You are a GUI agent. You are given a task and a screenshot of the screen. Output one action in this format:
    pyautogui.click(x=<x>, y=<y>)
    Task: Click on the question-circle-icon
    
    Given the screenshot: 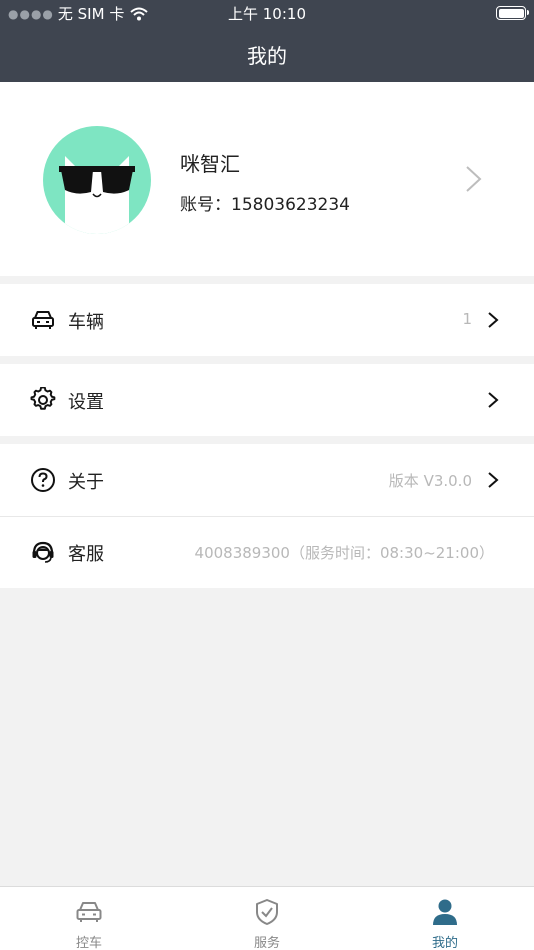 What is the action you would take?
    pyautogui.click(x=43, y=480)
    